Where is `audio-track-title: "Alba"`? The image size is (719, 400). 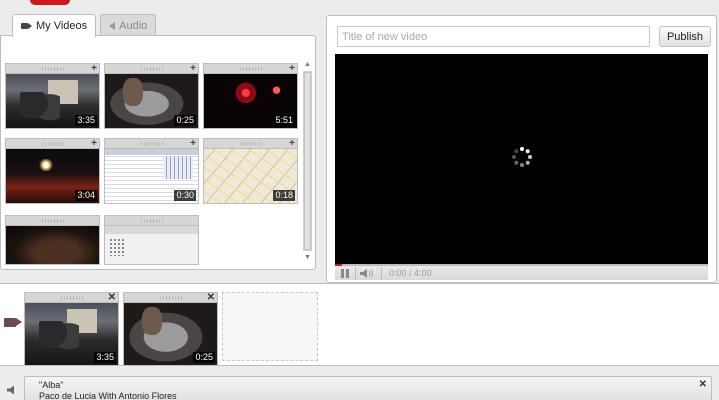
audio-track-title: "Alba" is located at coordinates (51, 385).